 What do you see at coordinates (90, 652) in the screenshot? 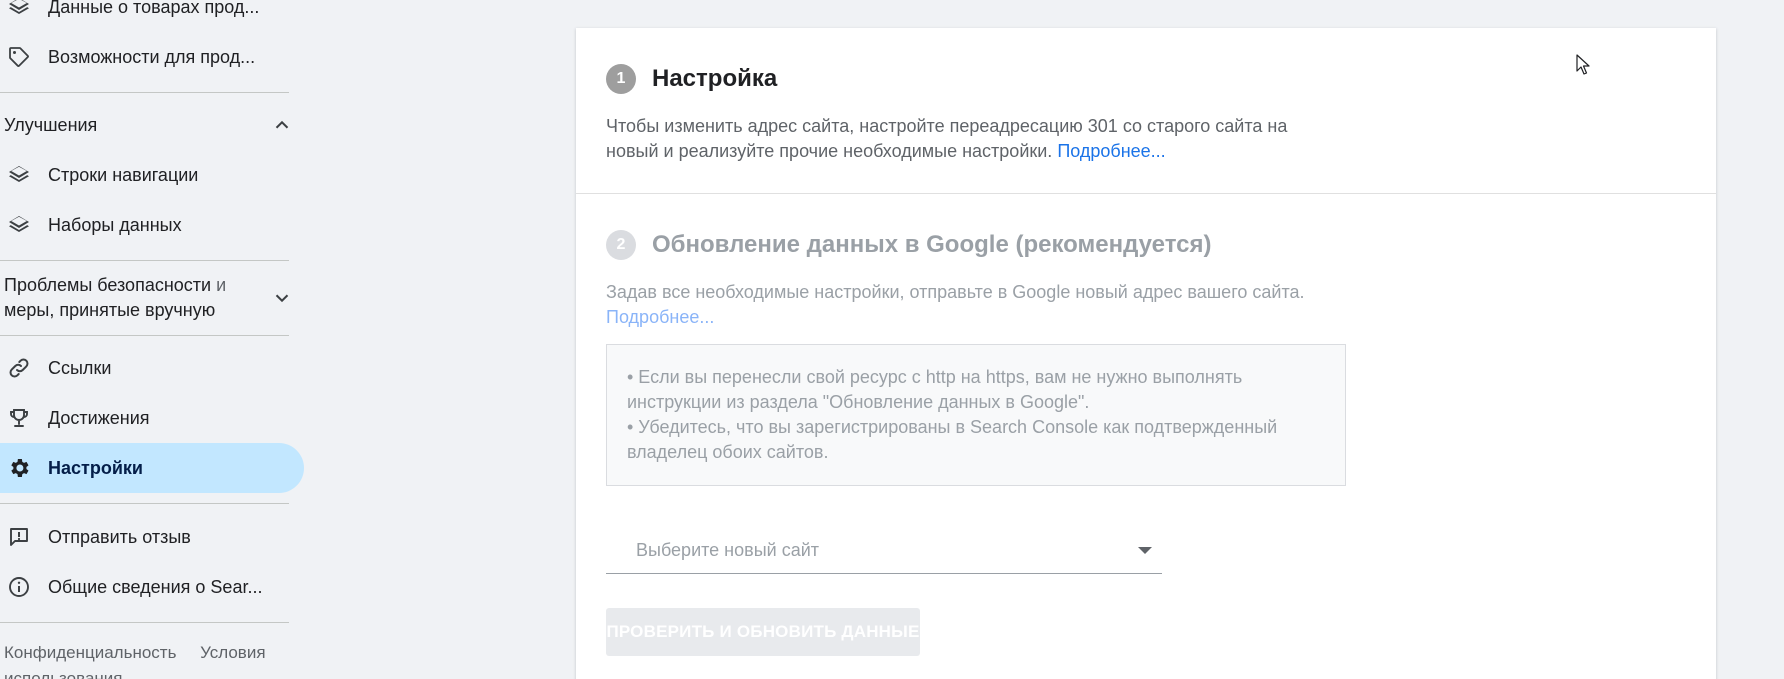
I see `privacy-link: Конфиденциальность` at bounding box center [90, 652].